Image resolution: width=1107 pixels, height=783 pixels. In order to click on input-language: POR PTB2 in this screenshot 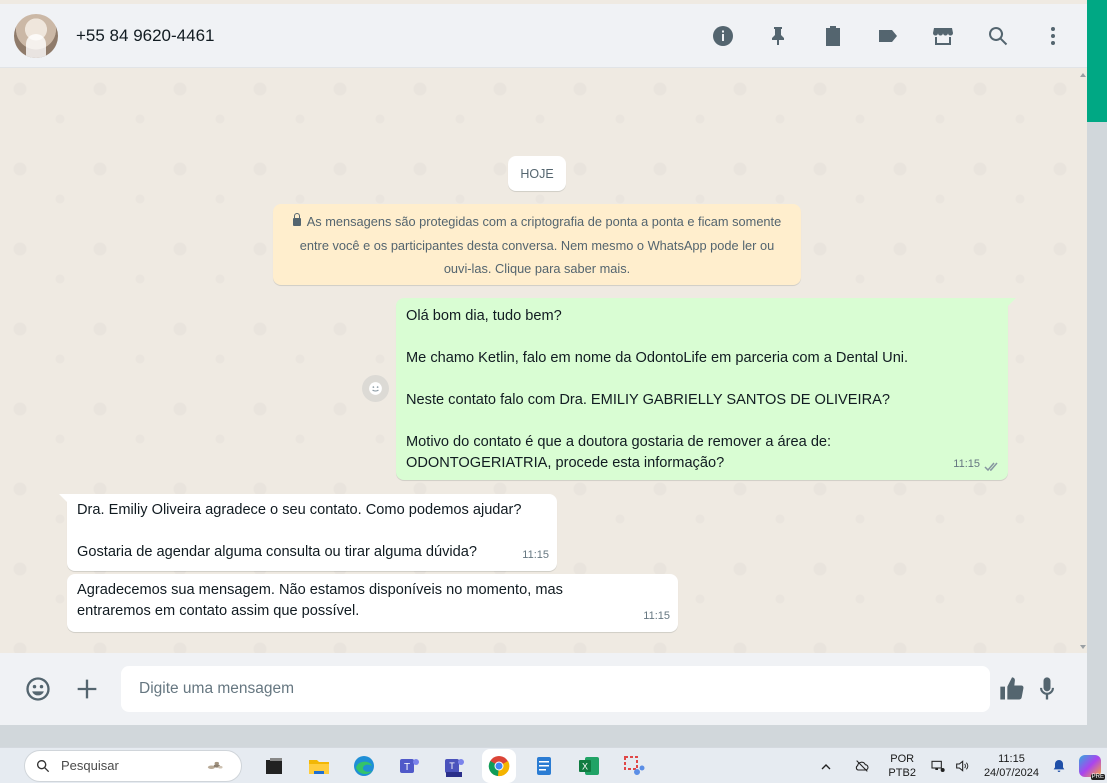, I will do `click(902, 766)`.